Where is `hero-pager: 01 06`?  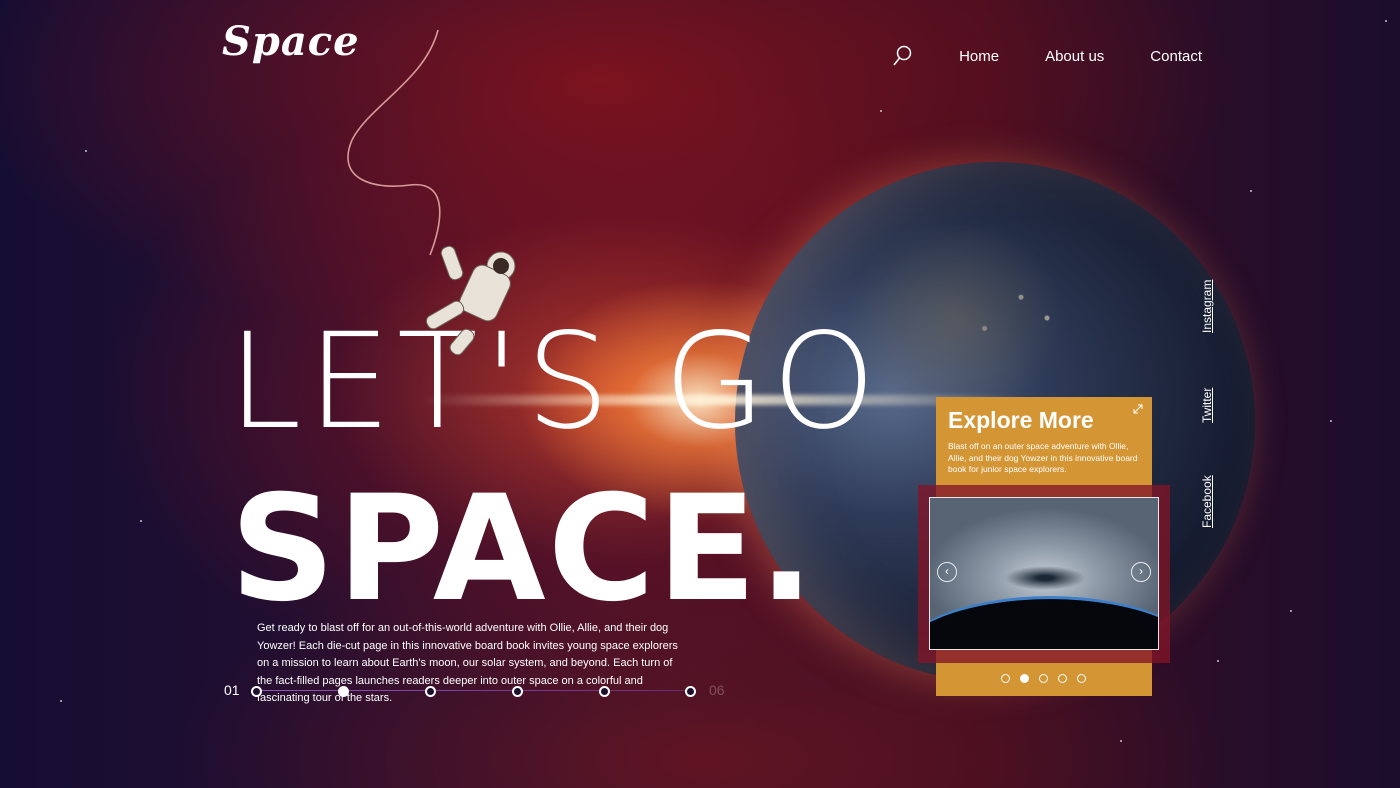
hero-pager: 01 06 is located at coordinates (479, 691).